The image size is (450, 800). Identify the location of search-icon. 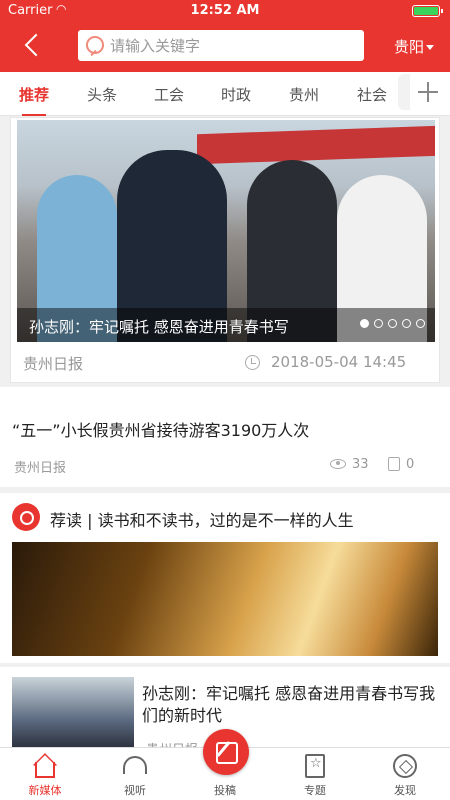
(95, 45).